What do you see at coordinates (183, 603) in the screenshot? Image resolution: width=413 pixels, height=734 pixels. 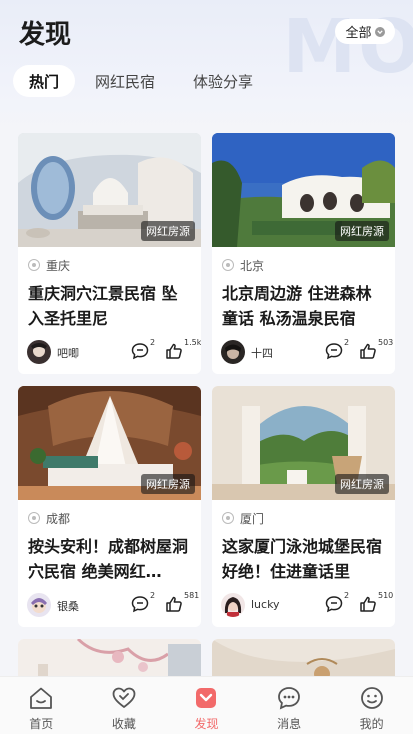 I see `like-button: 581` at bounding box center [183, 603].